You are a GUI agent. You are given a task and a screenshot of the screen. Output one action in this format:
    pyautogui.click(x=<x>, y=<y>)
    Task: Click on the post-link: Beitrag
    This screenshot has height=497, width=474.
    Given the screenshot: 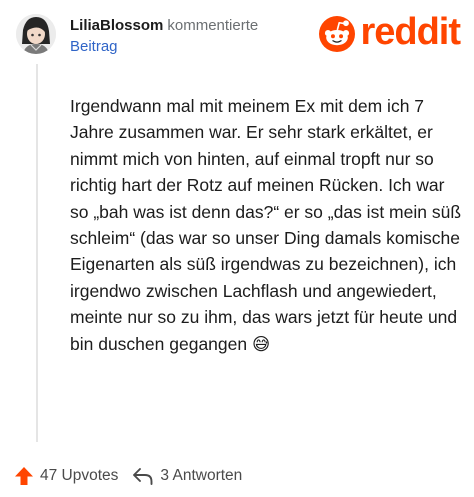 What is the action you would take?
    pyautogui.click(x=164, y=46)
    